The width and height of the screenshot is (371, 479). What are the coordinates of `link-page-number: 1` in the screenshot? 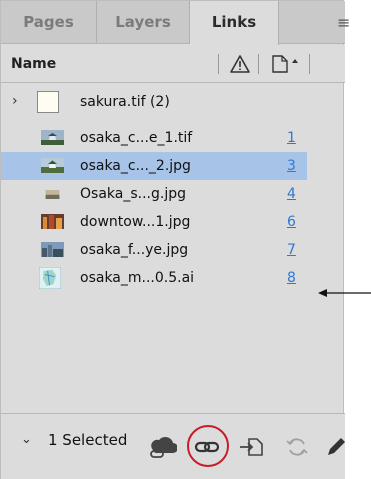 It's located at (291, 138).